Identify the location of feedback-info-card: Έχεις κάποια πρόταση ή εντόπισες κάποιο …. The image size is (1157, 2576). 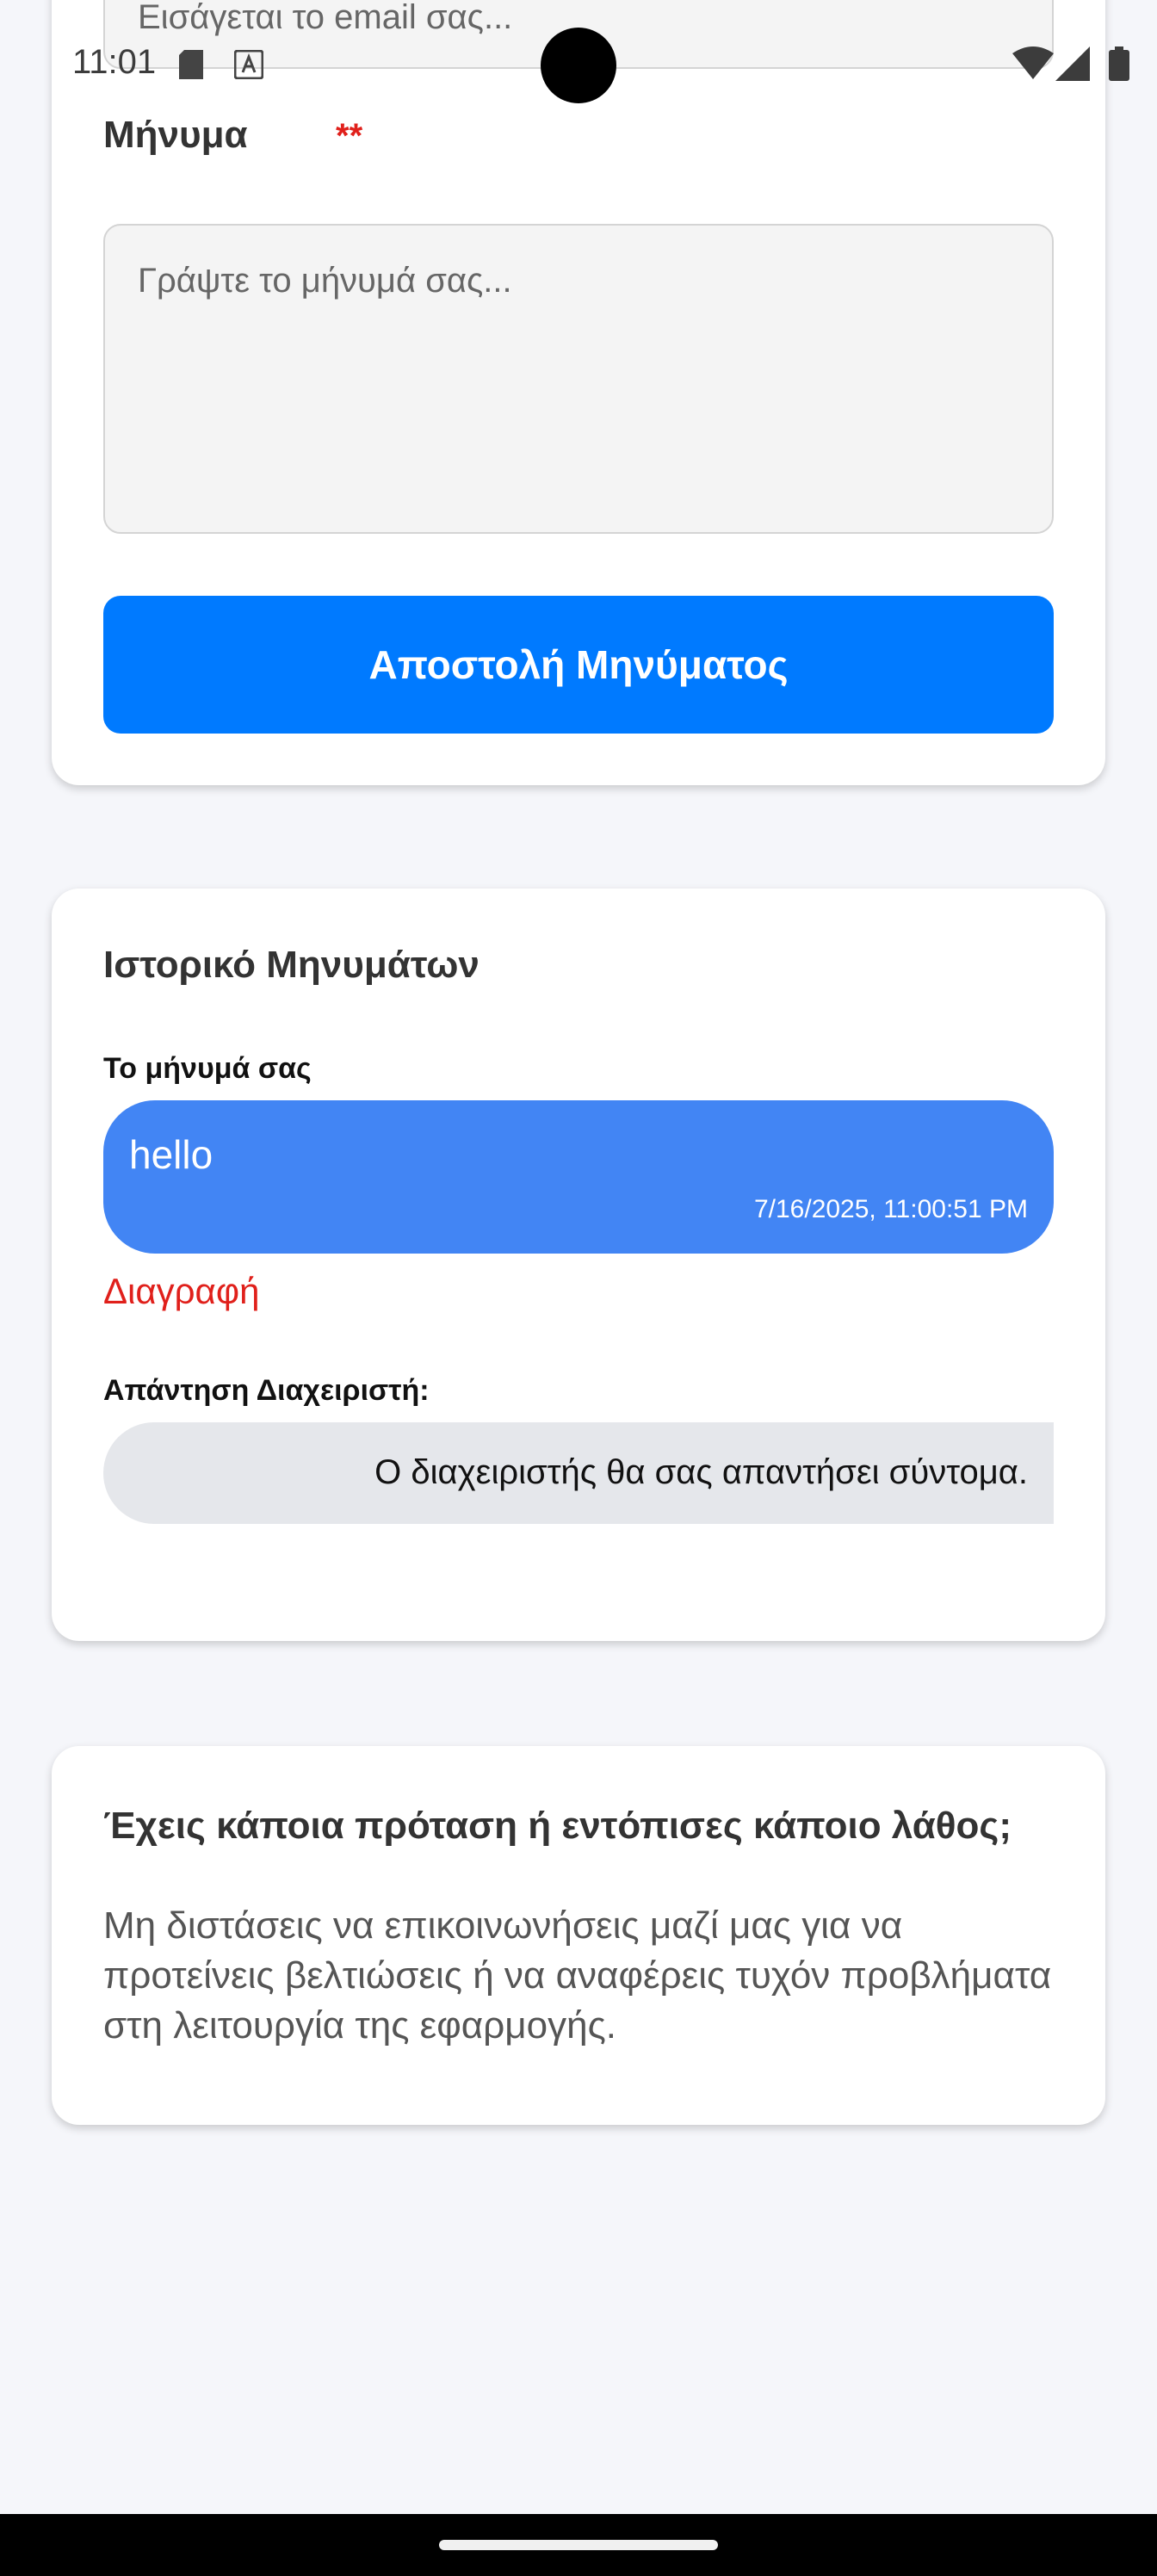
(579, 1936).